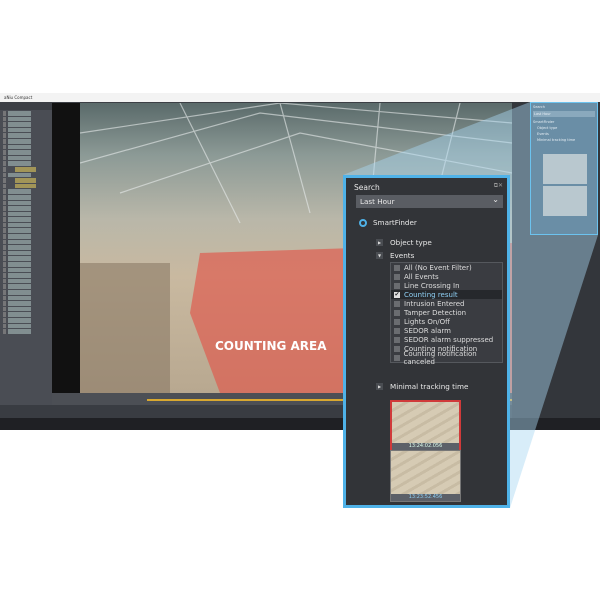  What do you see at coordinates (547, 128) in the screenshot?
I see `mini-item: Object type` at bounding box center [547, 128].